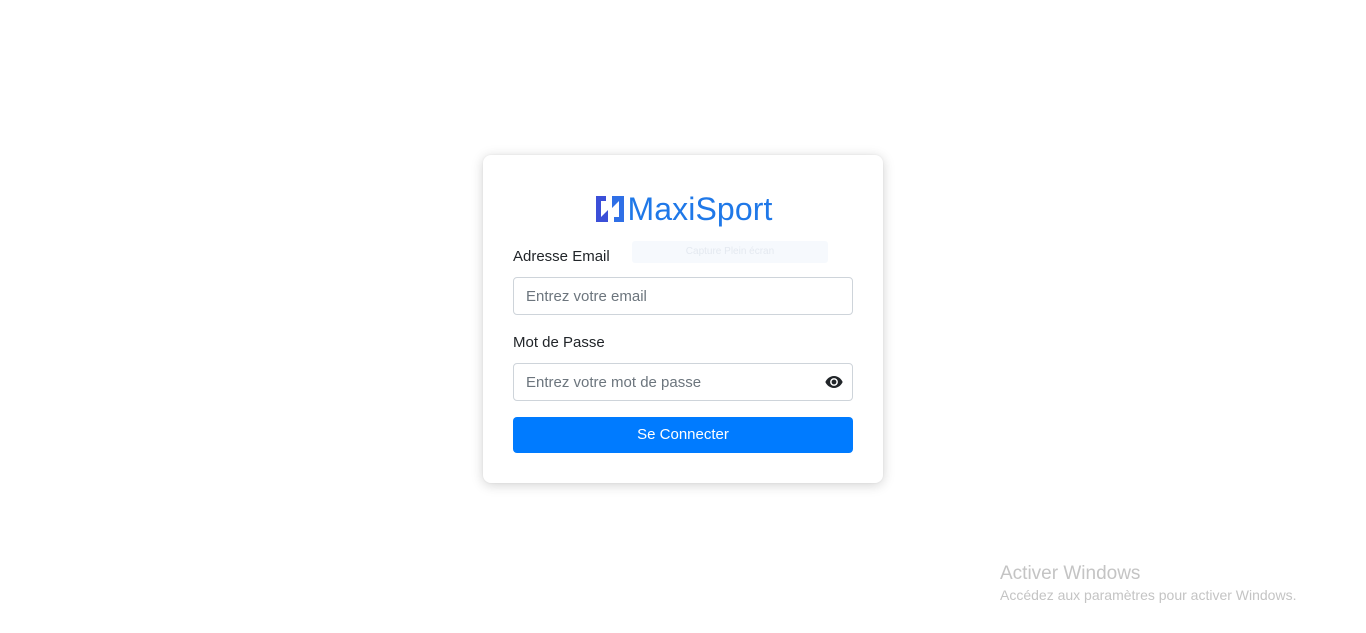 The image size is (1366, 633). I want to click on password-field-wrapper, so click(683, 382).